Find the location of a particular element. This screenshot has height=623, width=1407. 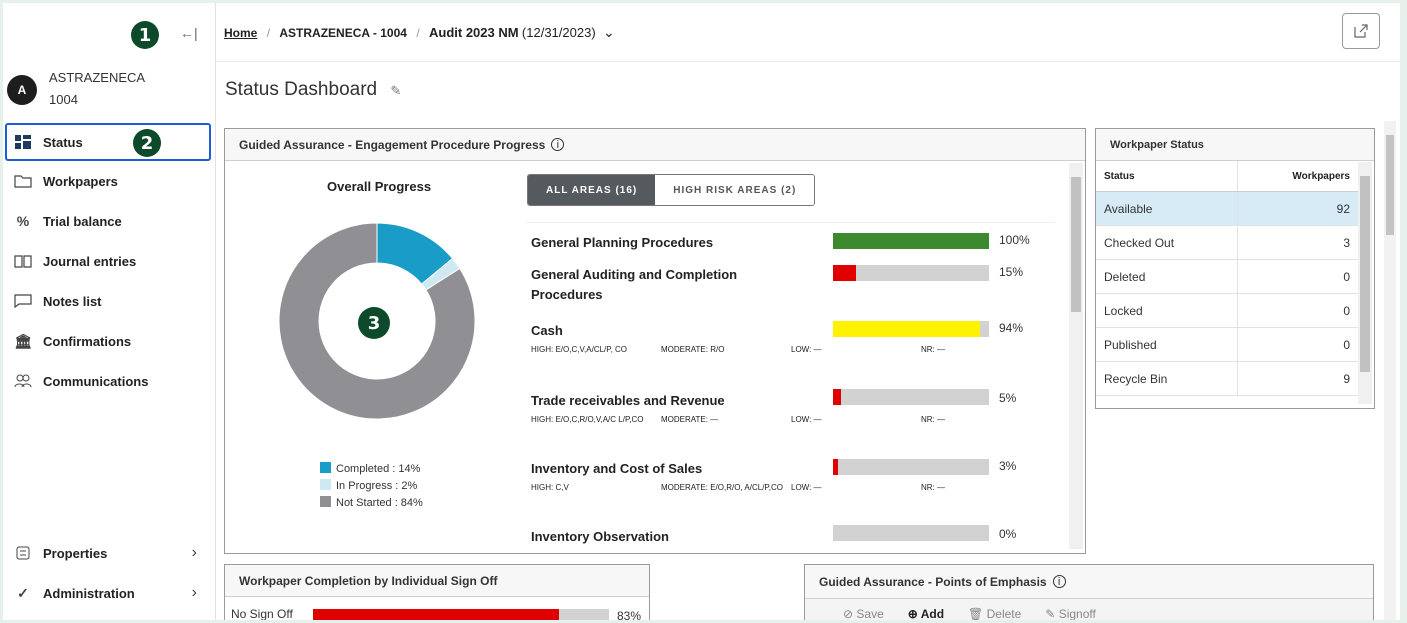

panel-scrollbar is located at coordinates (1076, 356).